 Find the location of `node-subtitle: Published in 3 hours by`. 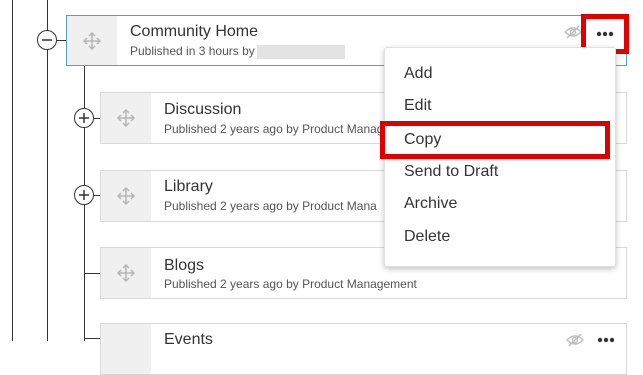

node-subtitle: Published in 3 hours by is located at coordinates (237, 51).